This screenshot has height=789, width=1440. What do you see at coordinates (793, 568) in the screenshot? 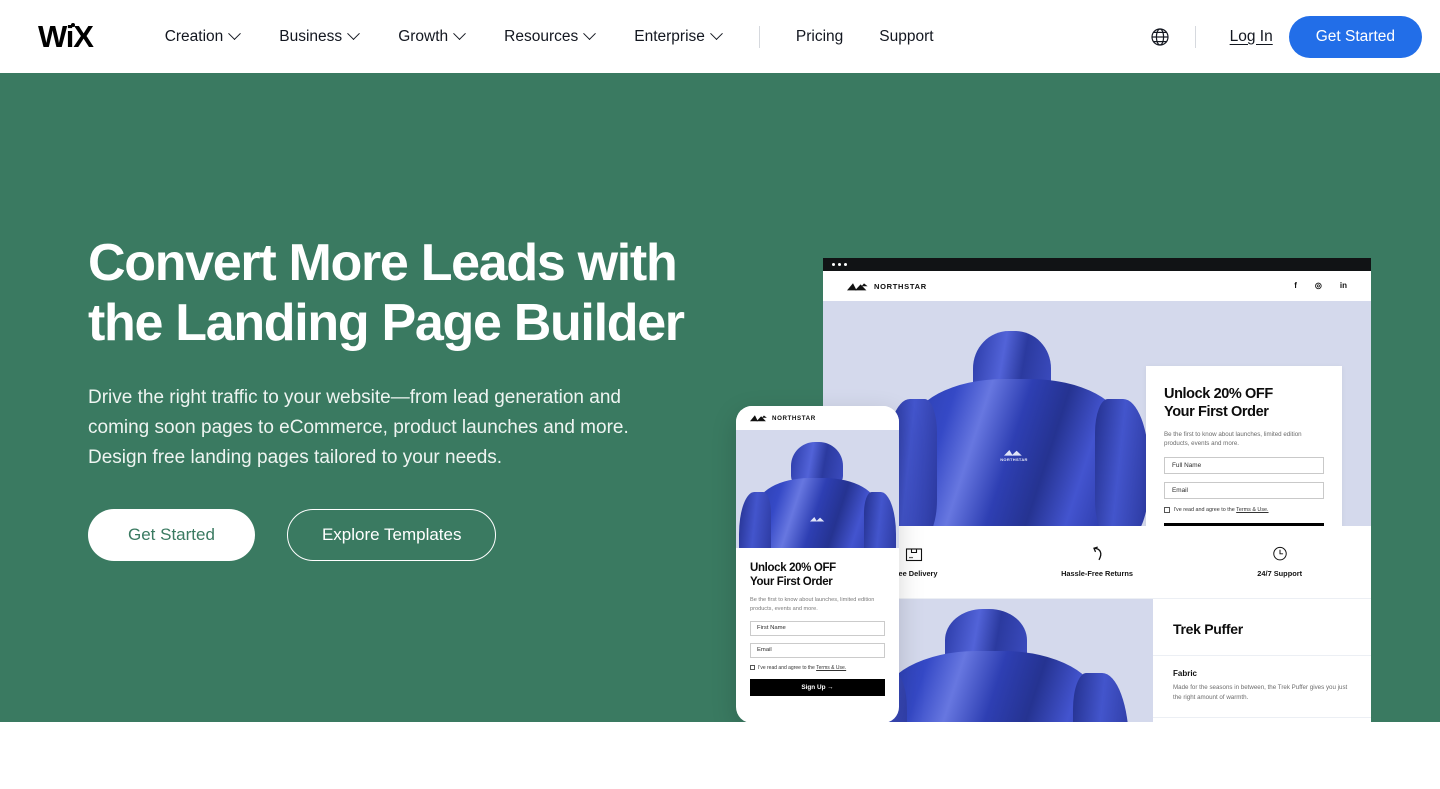
I see `mobile-title-line-1: Unlock 20% OFF` at bounding box center [793, 568].